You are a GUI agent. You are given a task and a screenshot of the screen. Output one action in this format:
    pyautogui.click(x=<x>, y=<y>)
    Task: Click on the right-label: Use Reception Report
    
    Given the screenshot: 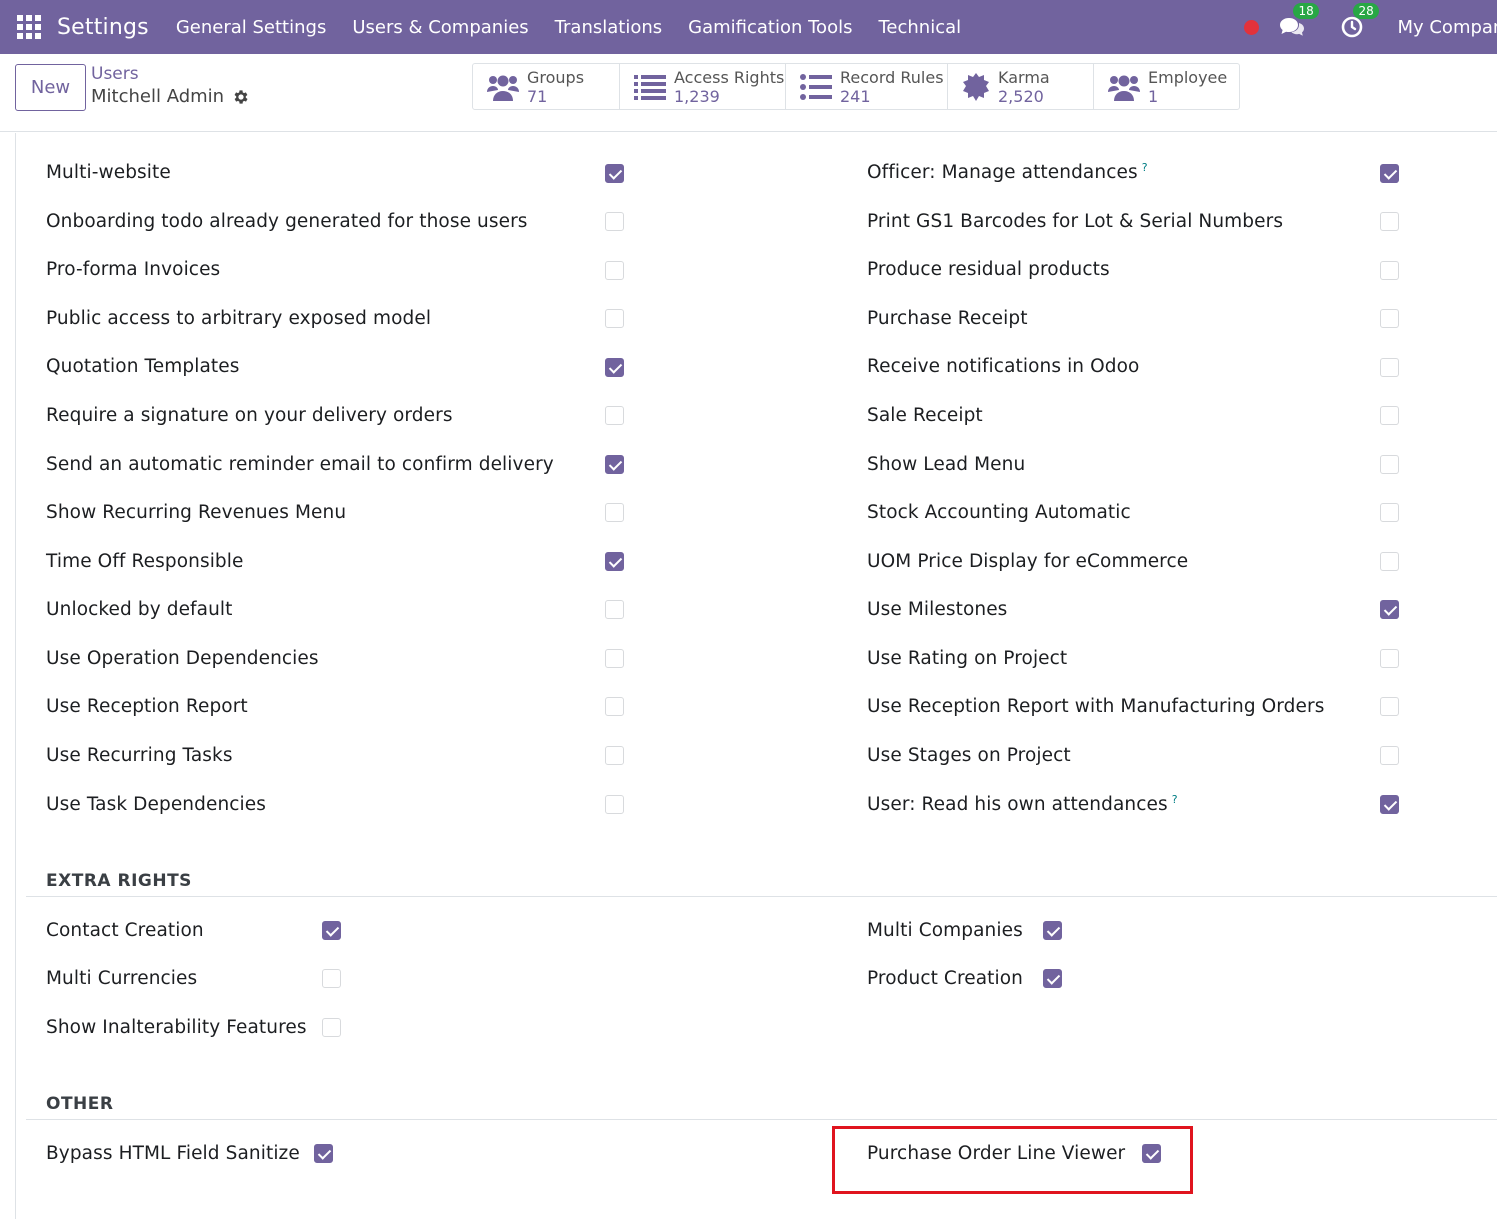 What is the action you would take?
    pyautogui.click(x=147, y=706)
    